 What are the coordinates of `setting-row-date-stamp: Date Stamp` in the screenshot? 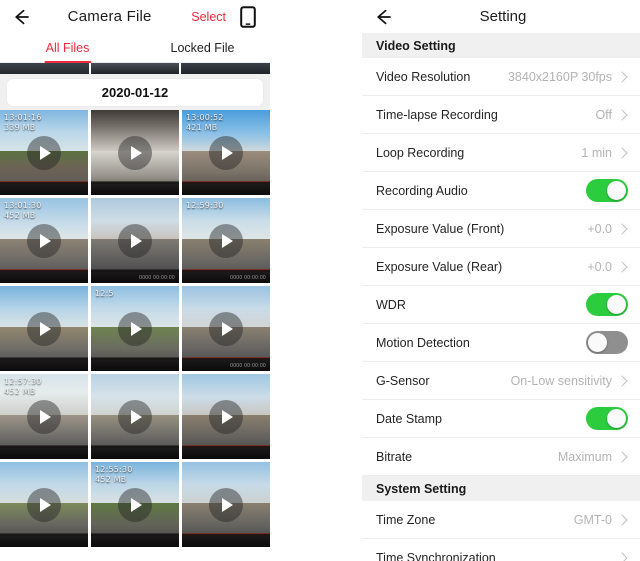 It's located at (501, 419).